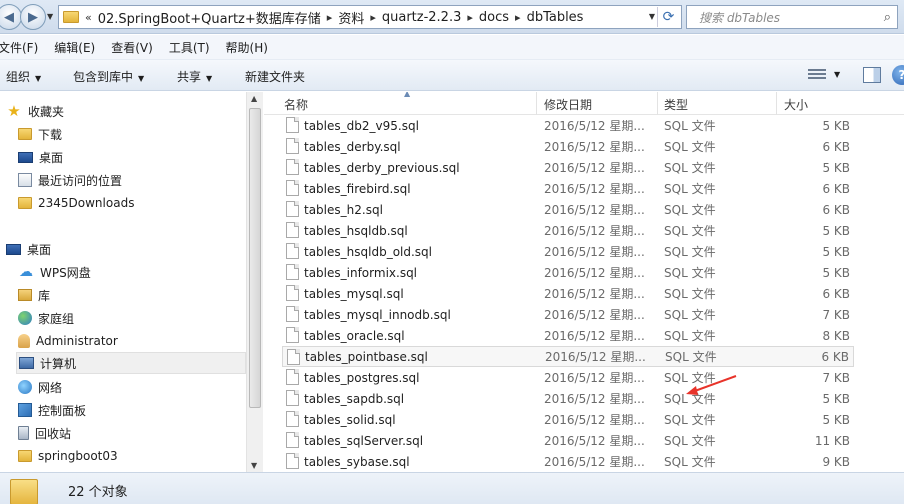 This screenshot has width=904, height=504. I want to click on network-icon, so click(25, 387).